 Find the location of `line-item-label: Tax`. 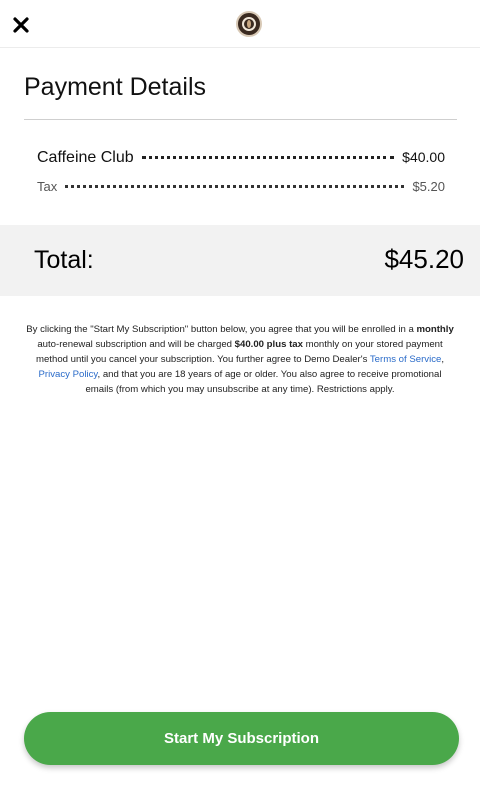

line-item-label: Tax is located at coordinates (47, 186).